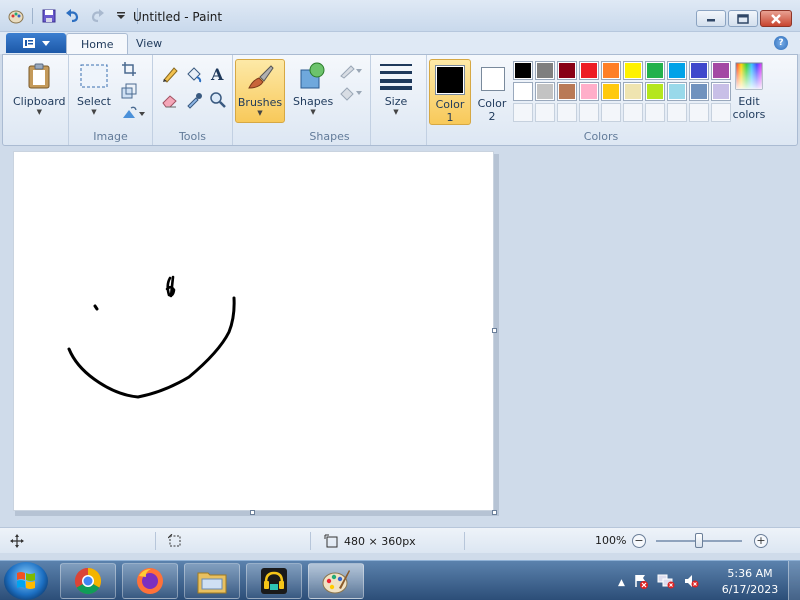 The image size is (800, 600). What do you see at coordinates (400, 540) in the screenshot?
I see `status-bar: 480 × 360px 100% − +` at bounding box center [400, 540].